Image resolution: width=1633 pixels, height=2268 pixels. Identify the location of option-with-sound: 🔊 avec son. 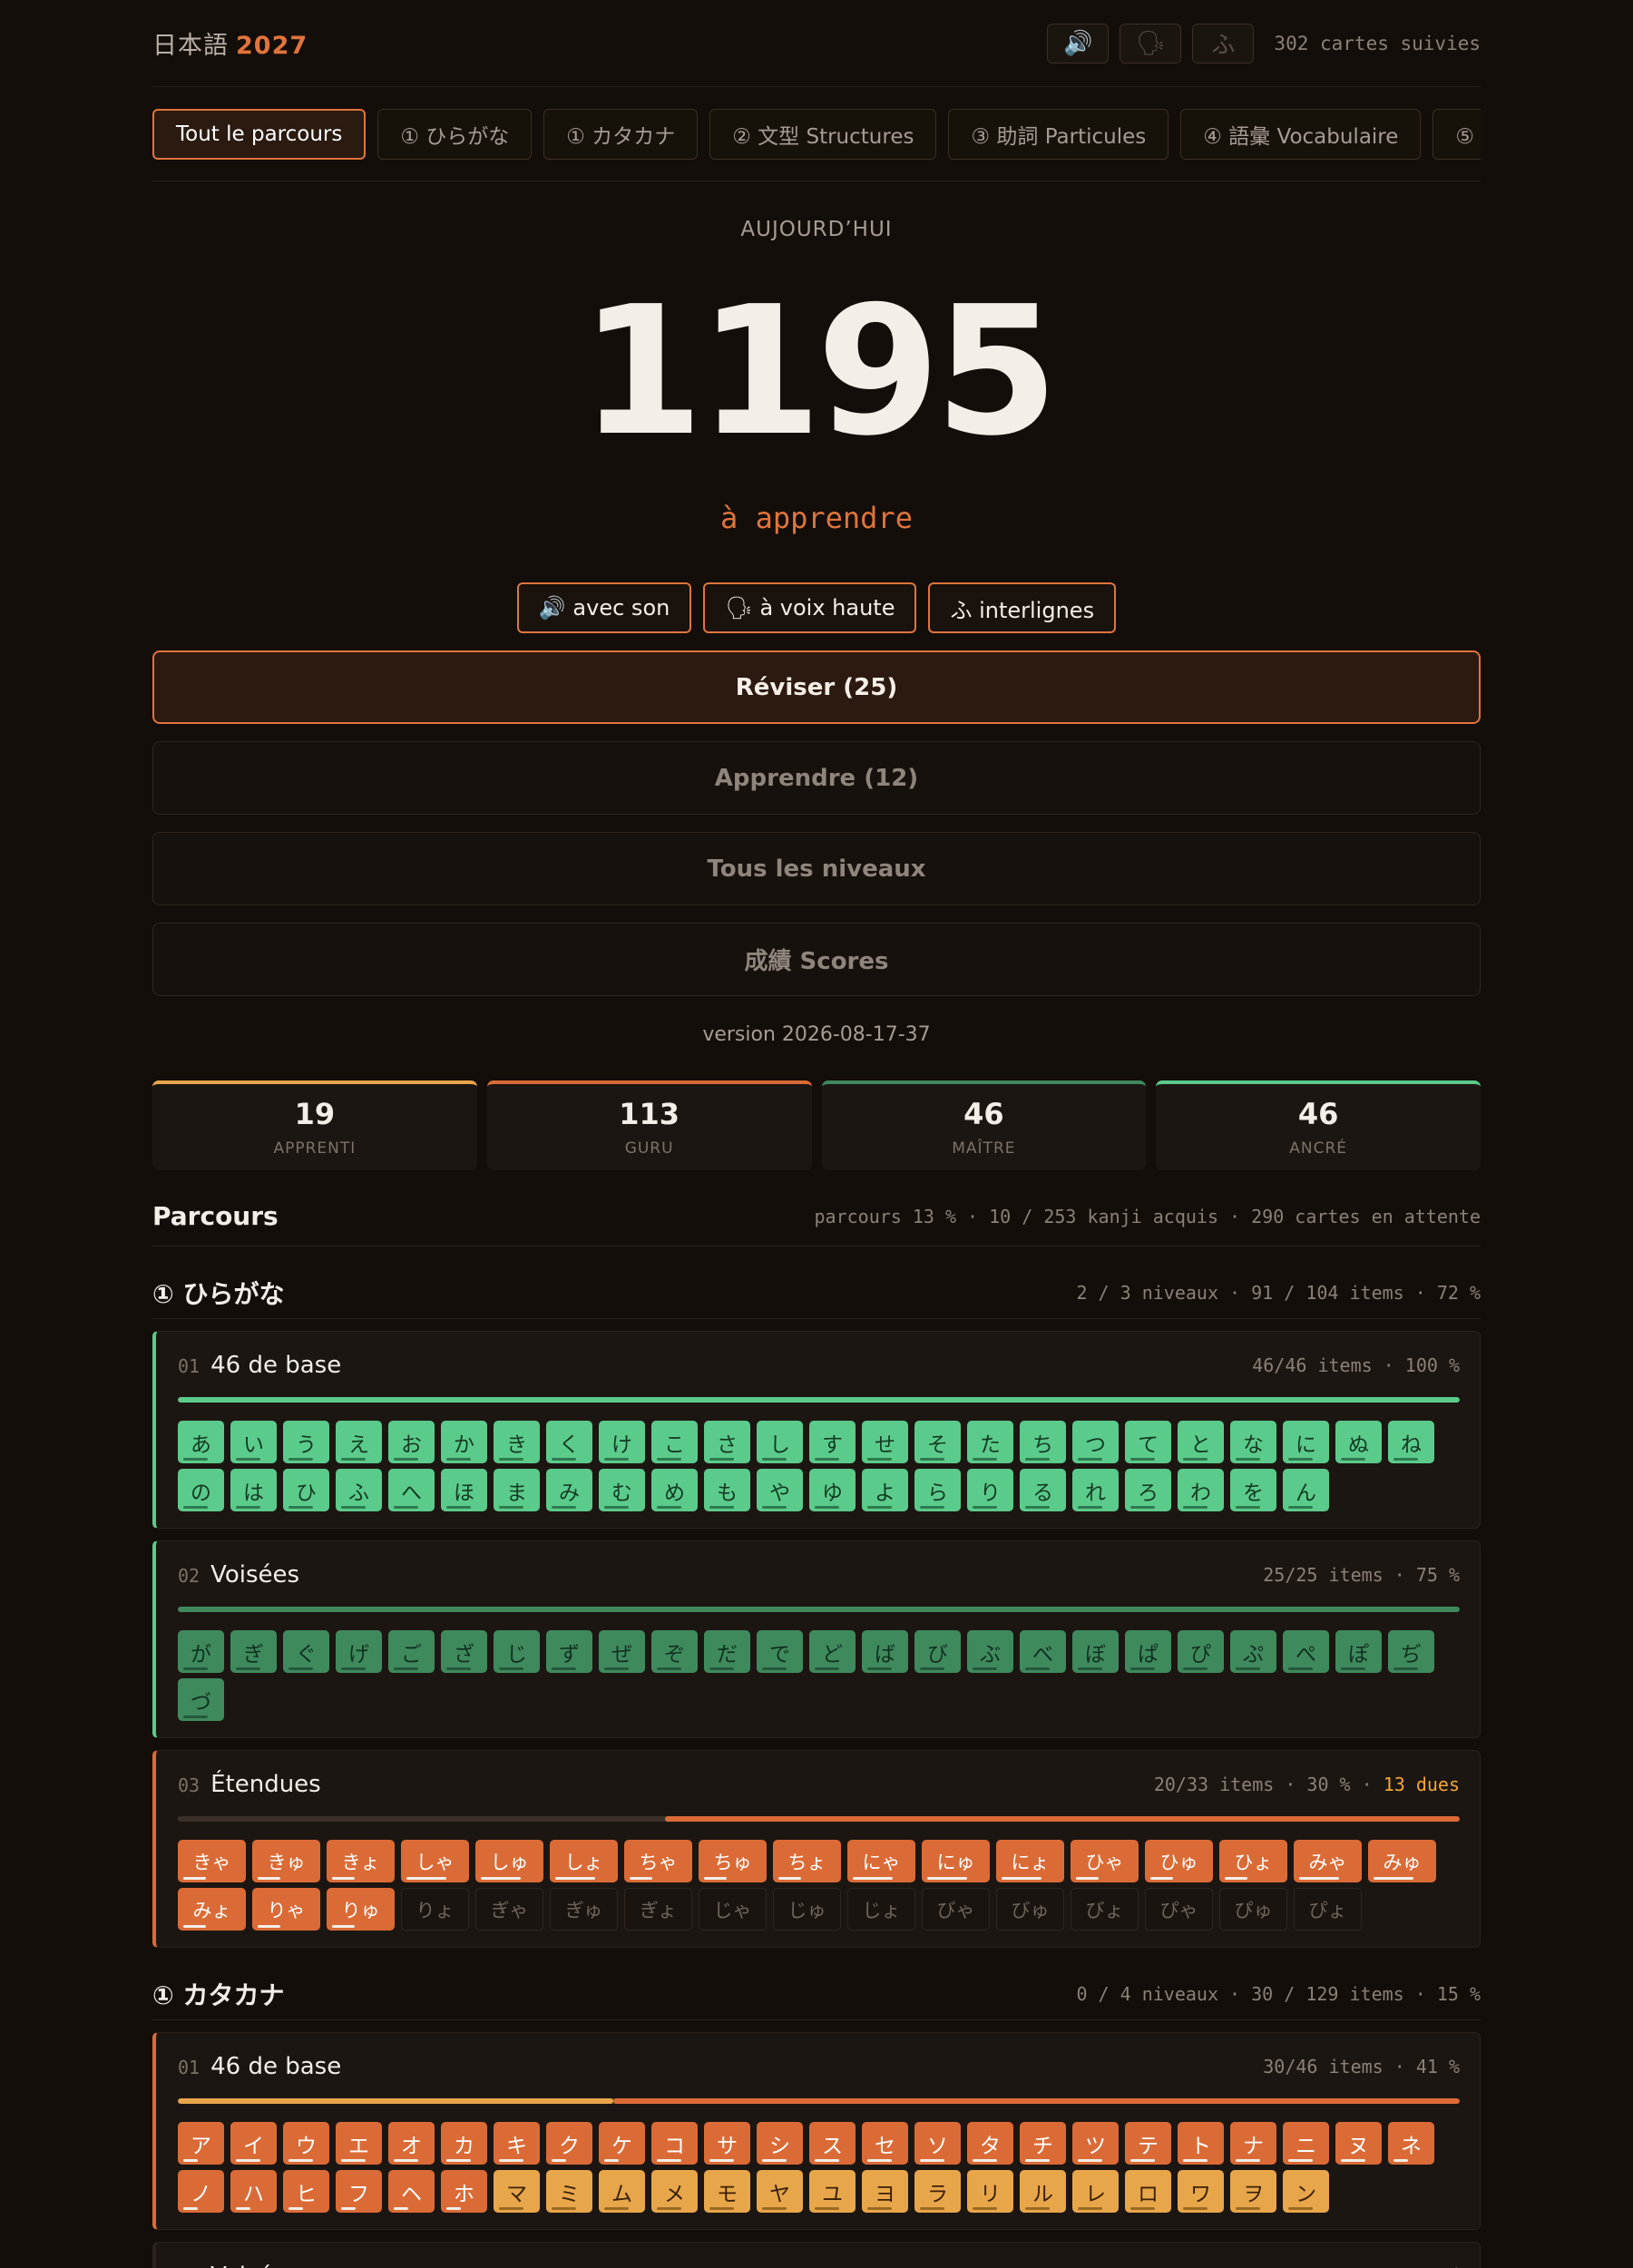
(604, 608).